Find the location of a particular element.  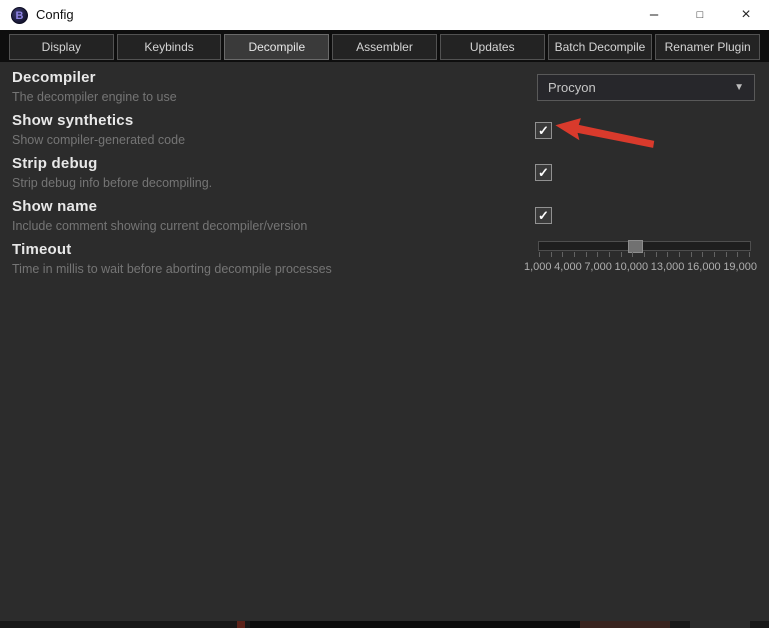

tab-label: Updates is located at coordinates (492, 47).